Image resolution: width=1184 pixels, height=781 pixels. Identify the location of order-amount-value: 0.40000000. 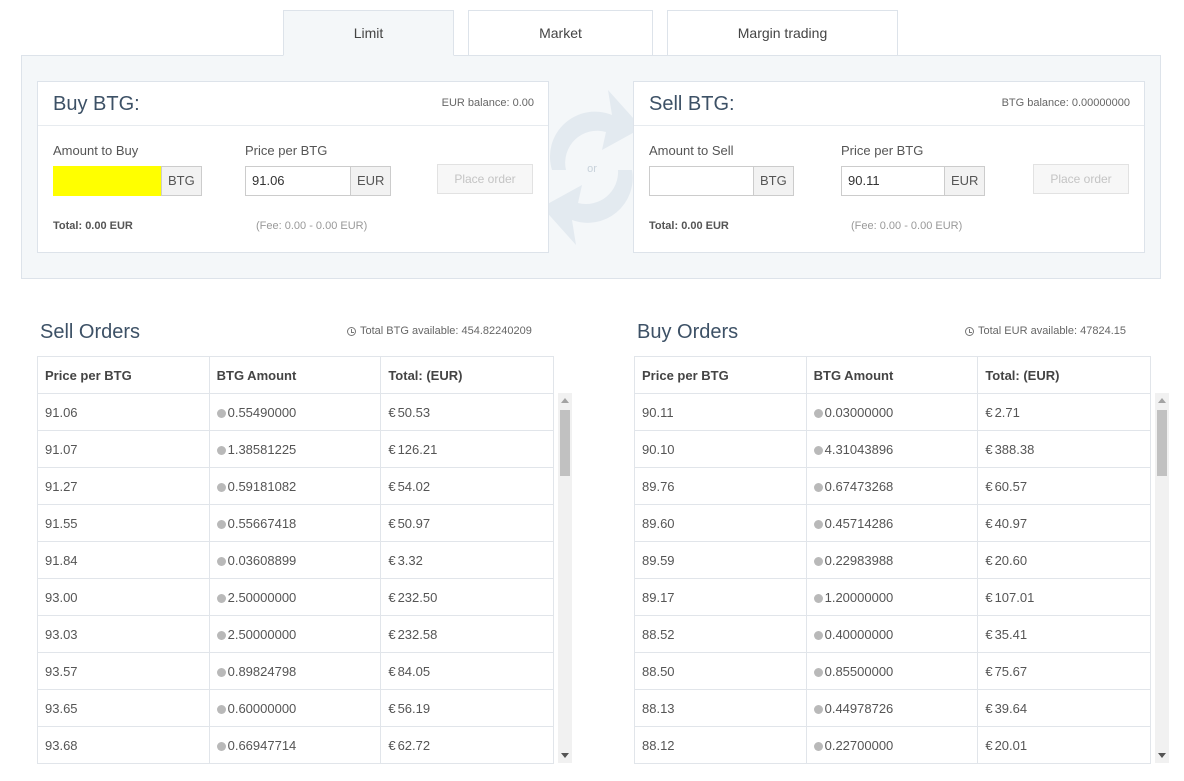
(859, 634).